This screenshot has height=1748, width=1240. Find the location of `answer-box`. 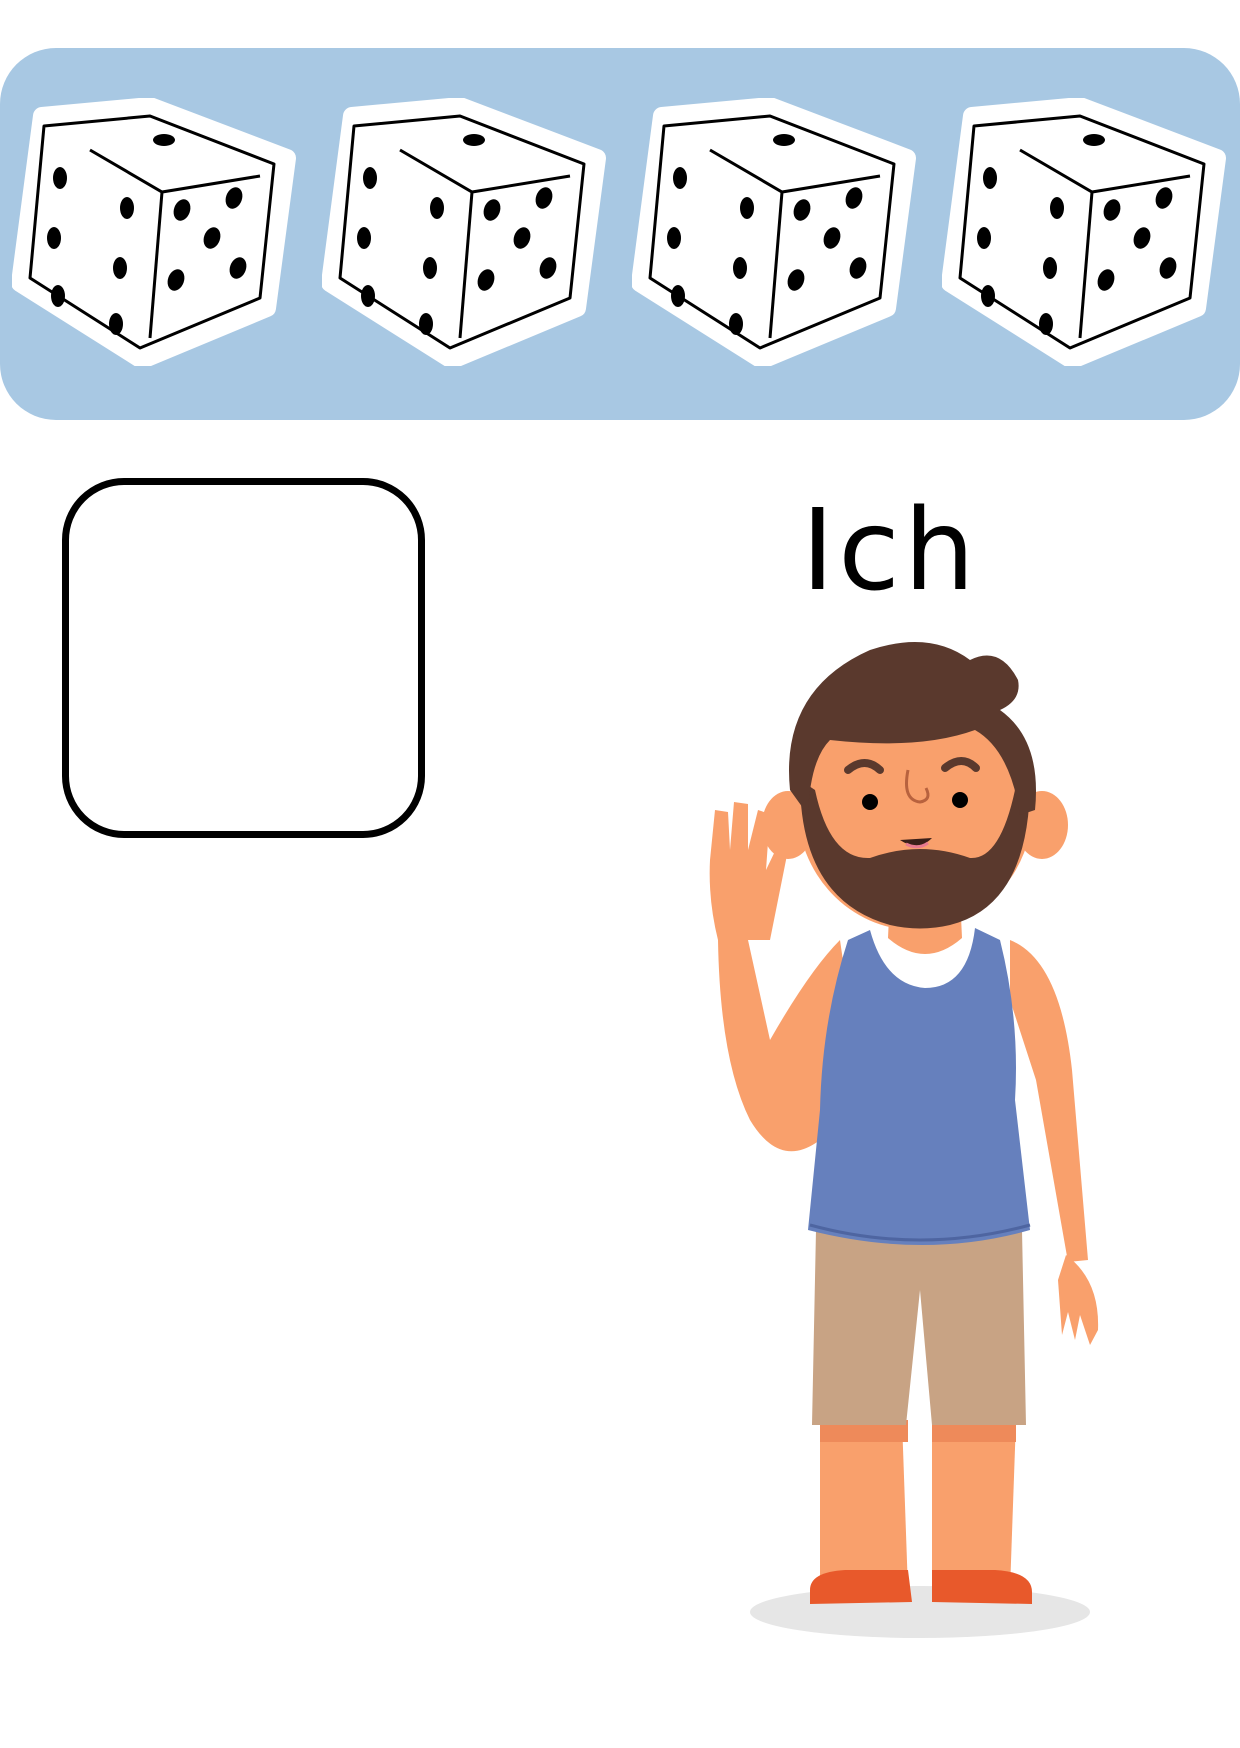

answer-box is located at coordinates (243, 658).